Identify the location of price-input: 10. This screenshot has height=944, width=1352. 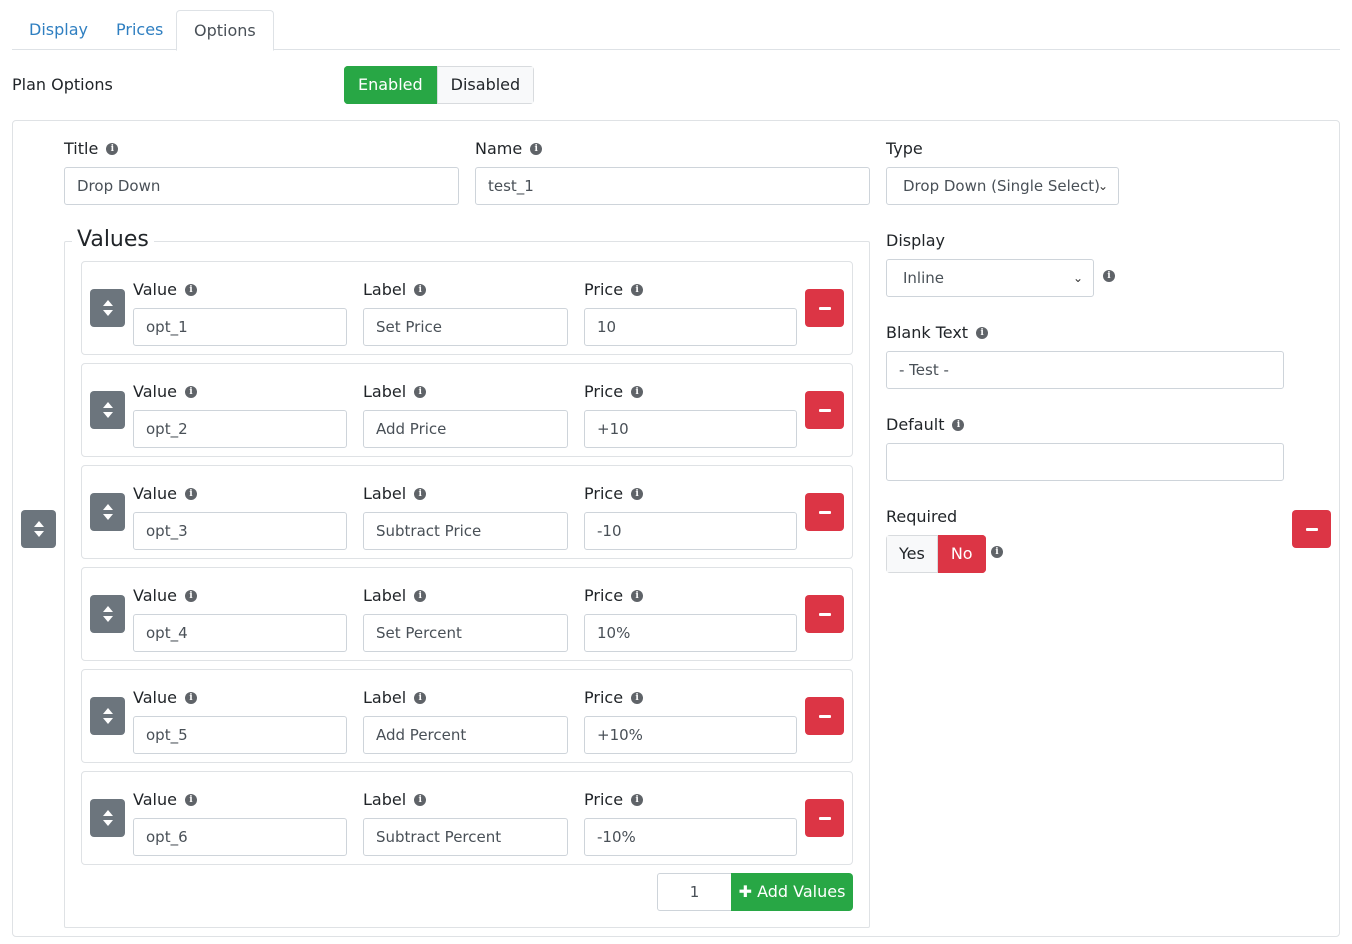
(690, 327).